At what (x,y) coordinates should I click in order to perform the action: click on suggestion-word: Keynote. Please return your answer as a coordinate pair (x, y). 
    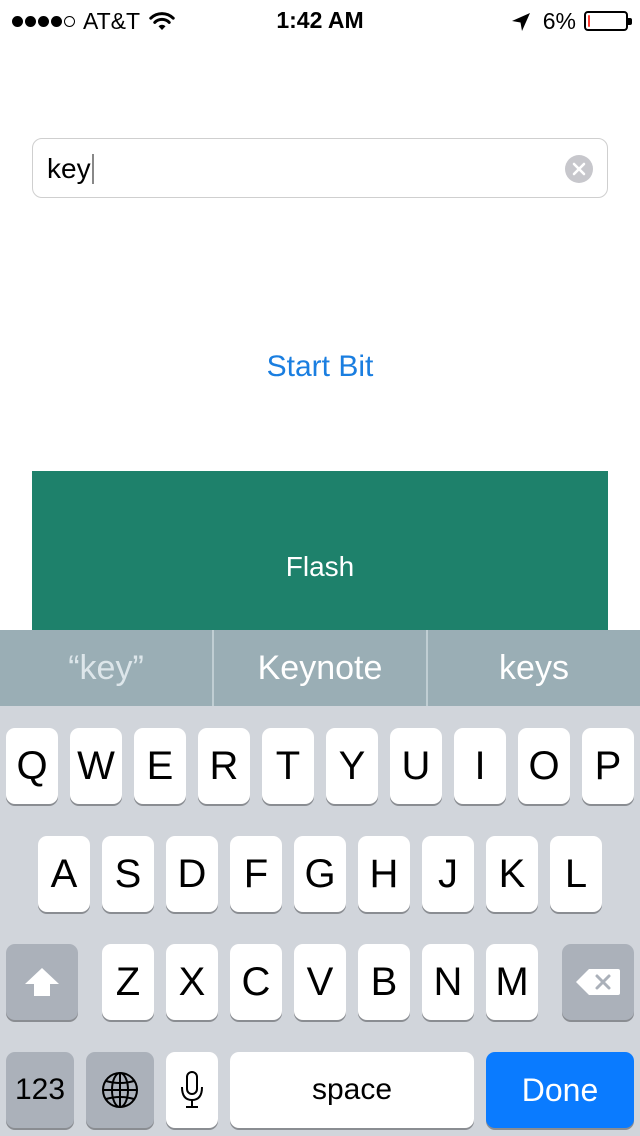
    Looking at the image, I should click on (320, 668).